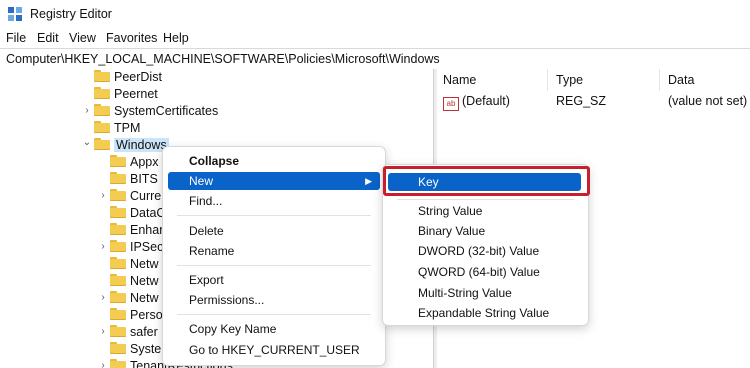 This screenshot has height=368, width=750. I want to click on annotation-highlight-box, so click(486, 181).